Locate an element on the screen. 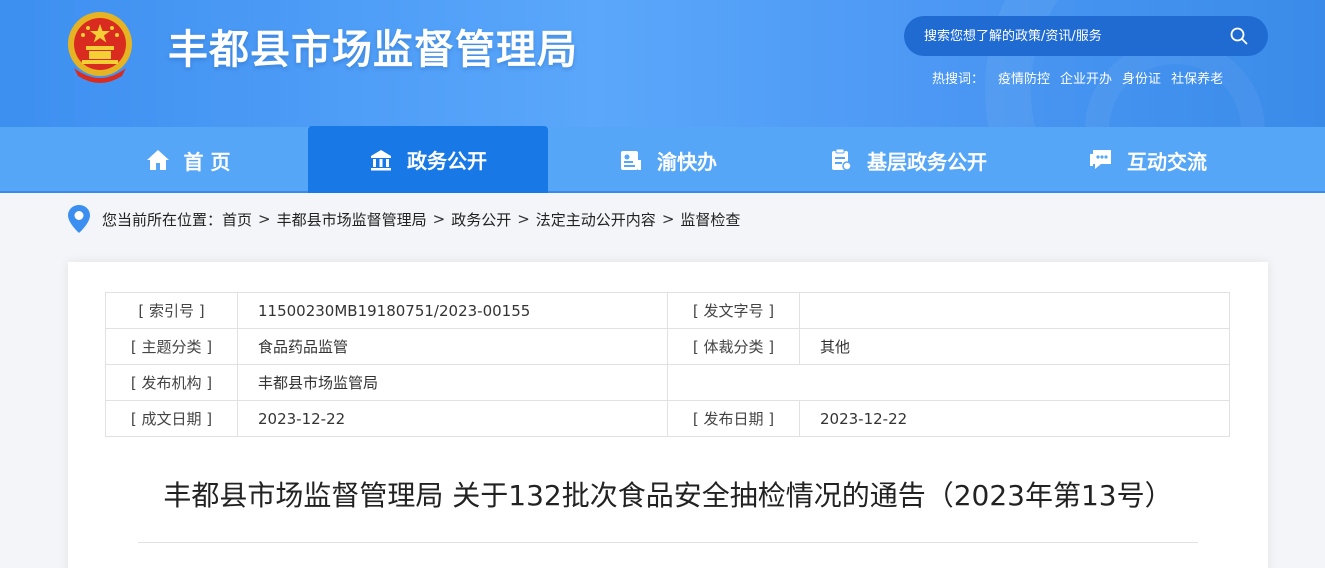  breadcrumb-prefix: 您当前所在位置： is located at coordinates (162, 219).